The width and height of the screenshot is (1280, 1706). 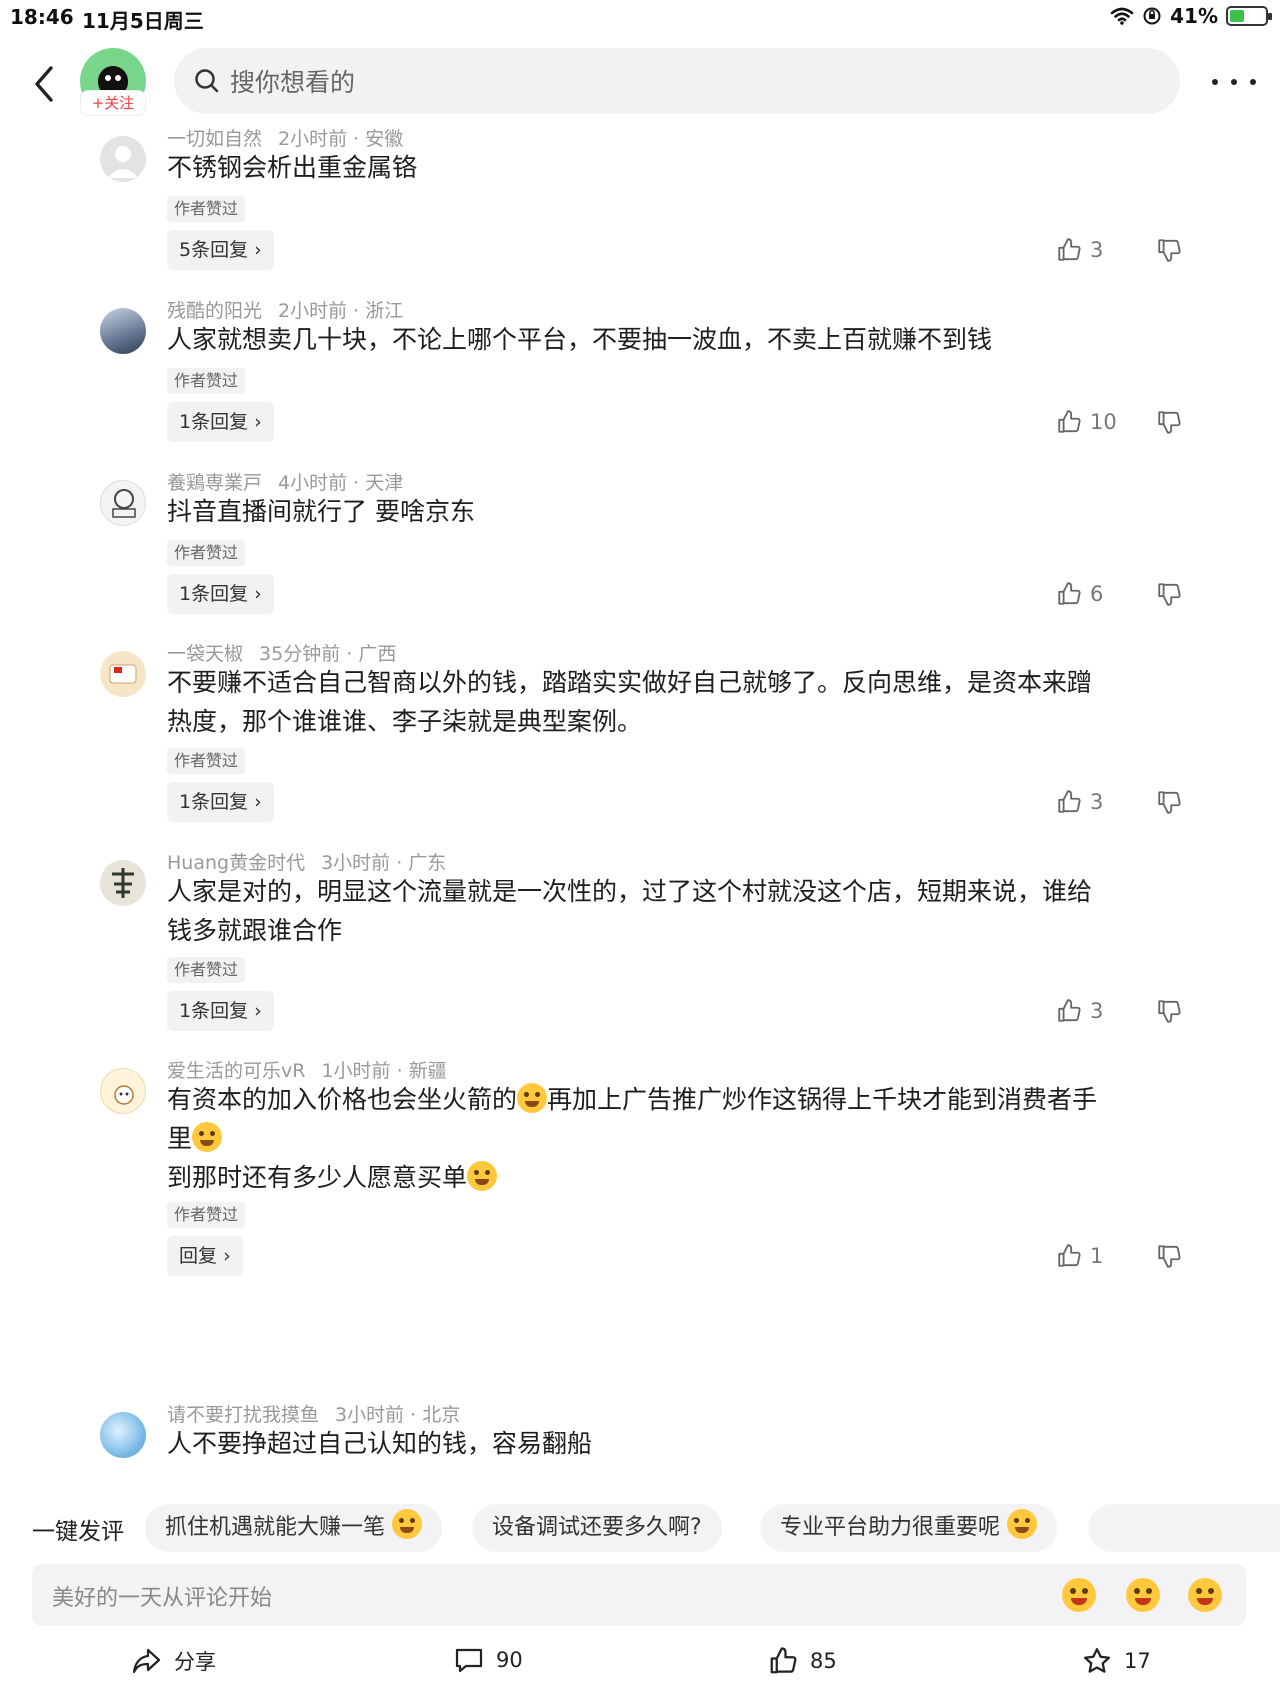 What do you see at coordinates (195, 1662) in the screenshot?
I see `share-label: 分享` at bounding box center [195, 1662].